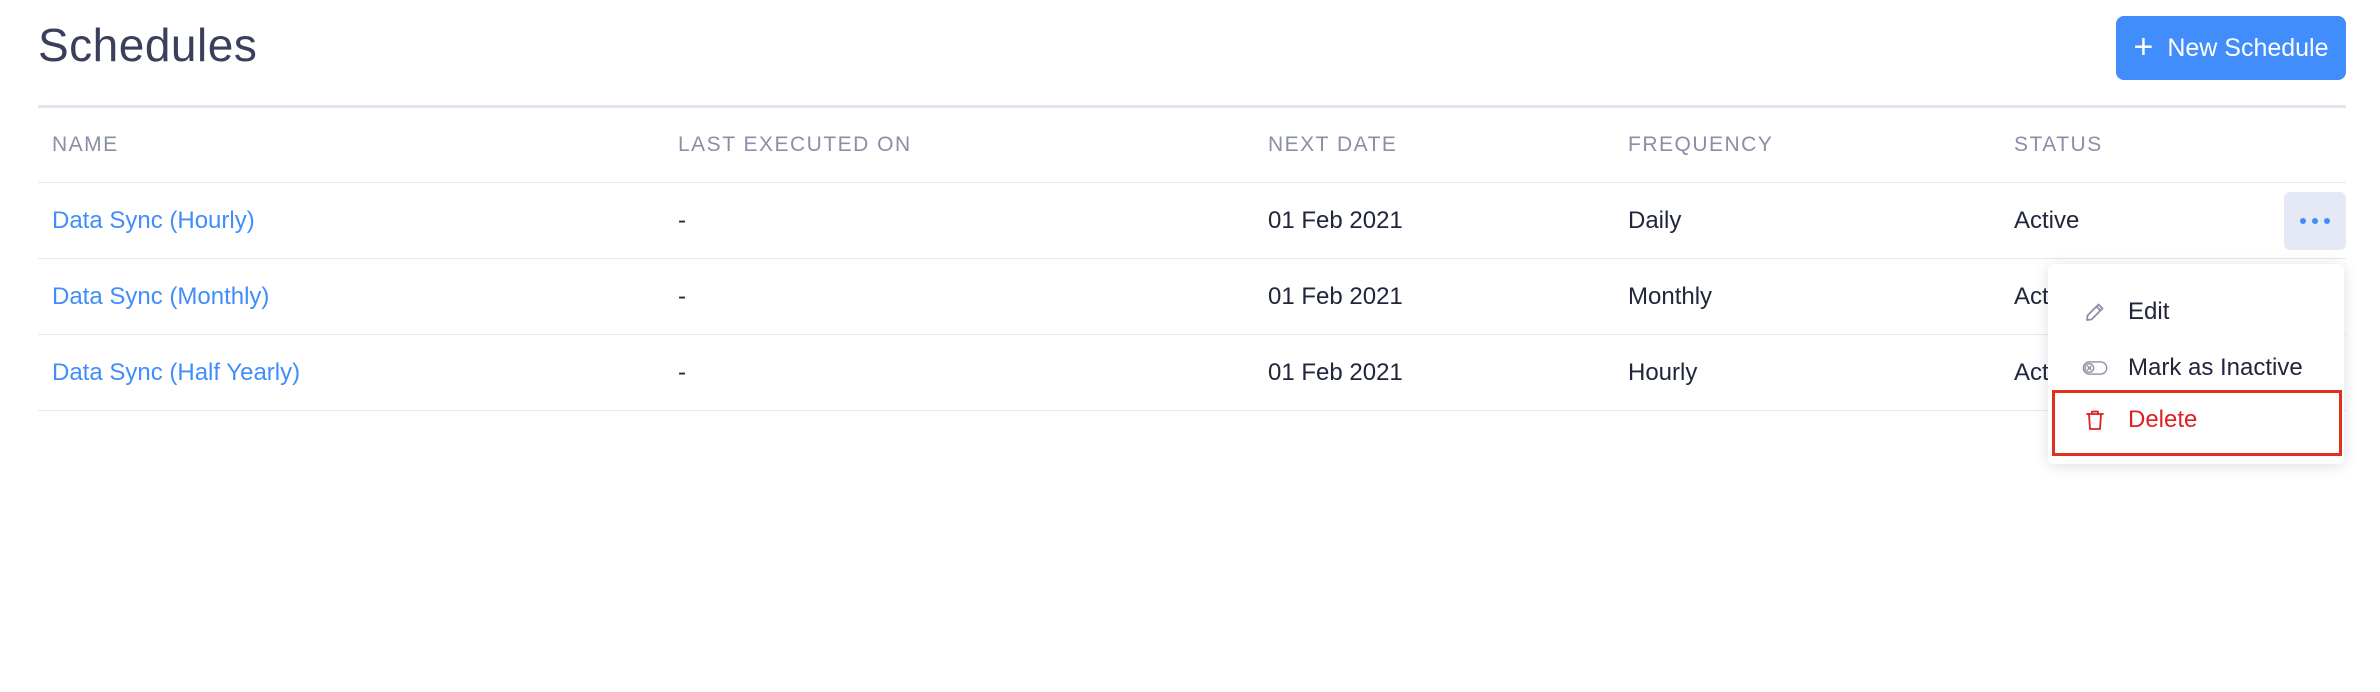  I want to click on new-schedule-button: + New Schedule, so click(2231, 48).